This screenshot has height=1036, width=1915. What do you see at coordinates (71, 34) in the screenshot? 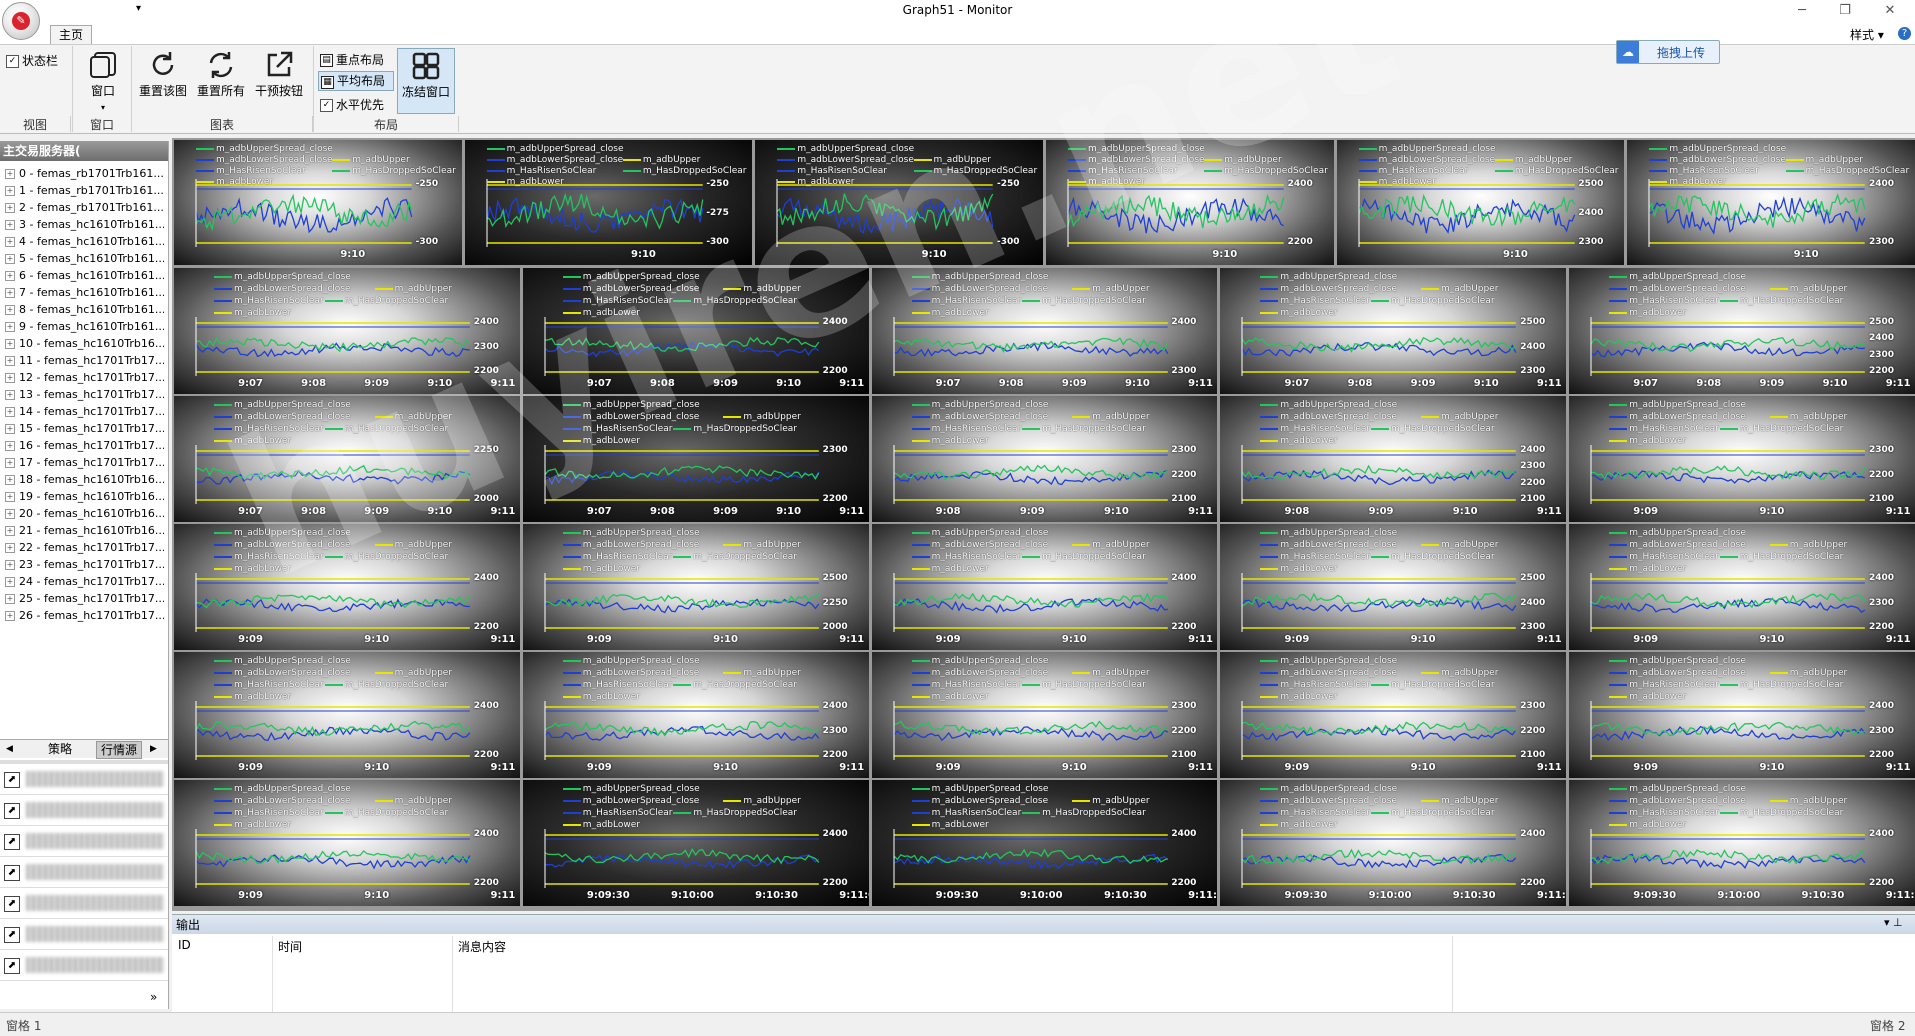
I see `tab-home: 主页` at bounding box center [71, 34].